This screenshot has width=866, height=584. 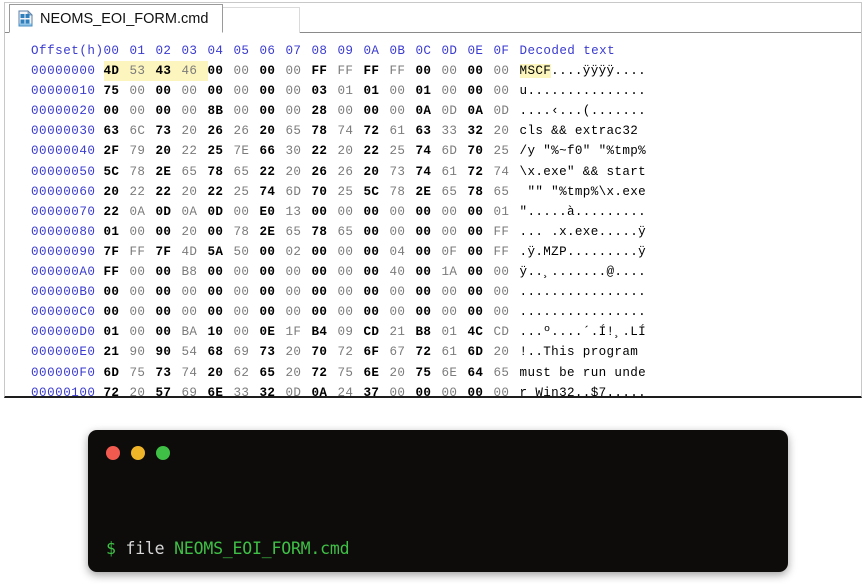 I want to click on hex-decoded-text: cls && extrac32, so click(x=583, y=131).